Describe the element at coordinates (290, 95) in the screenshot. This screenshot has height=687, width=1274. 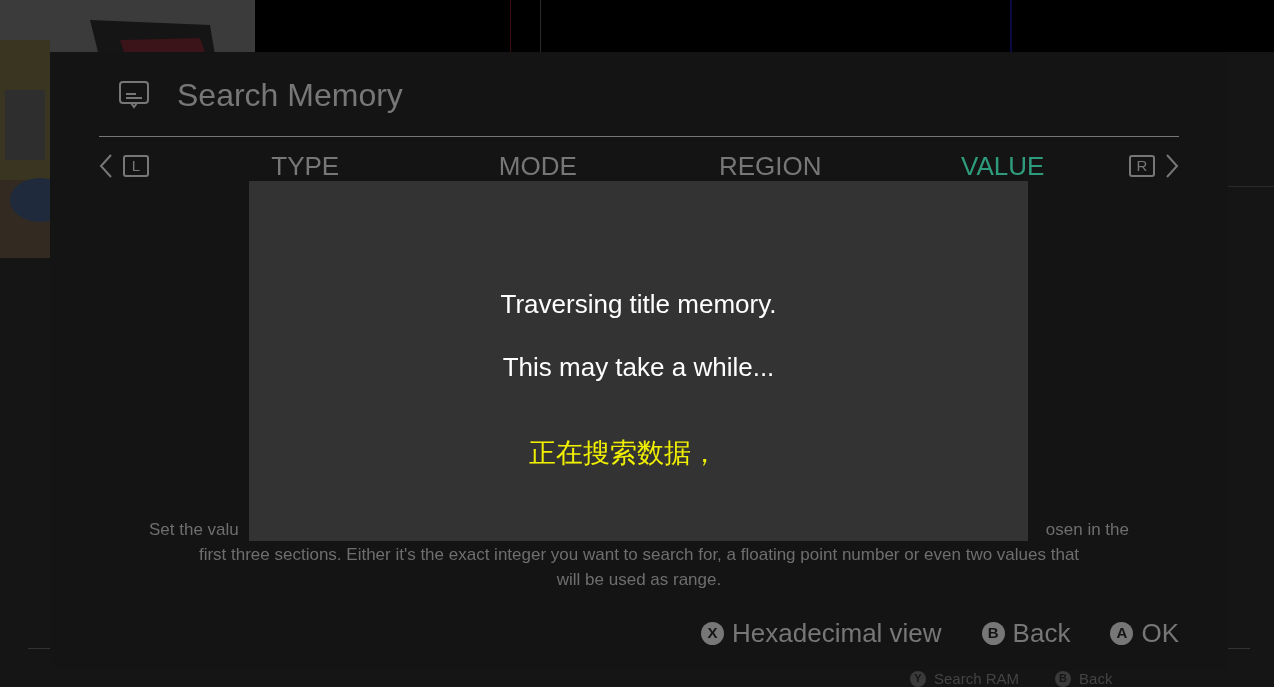
I see `panel-title: Search Memory` at that location.